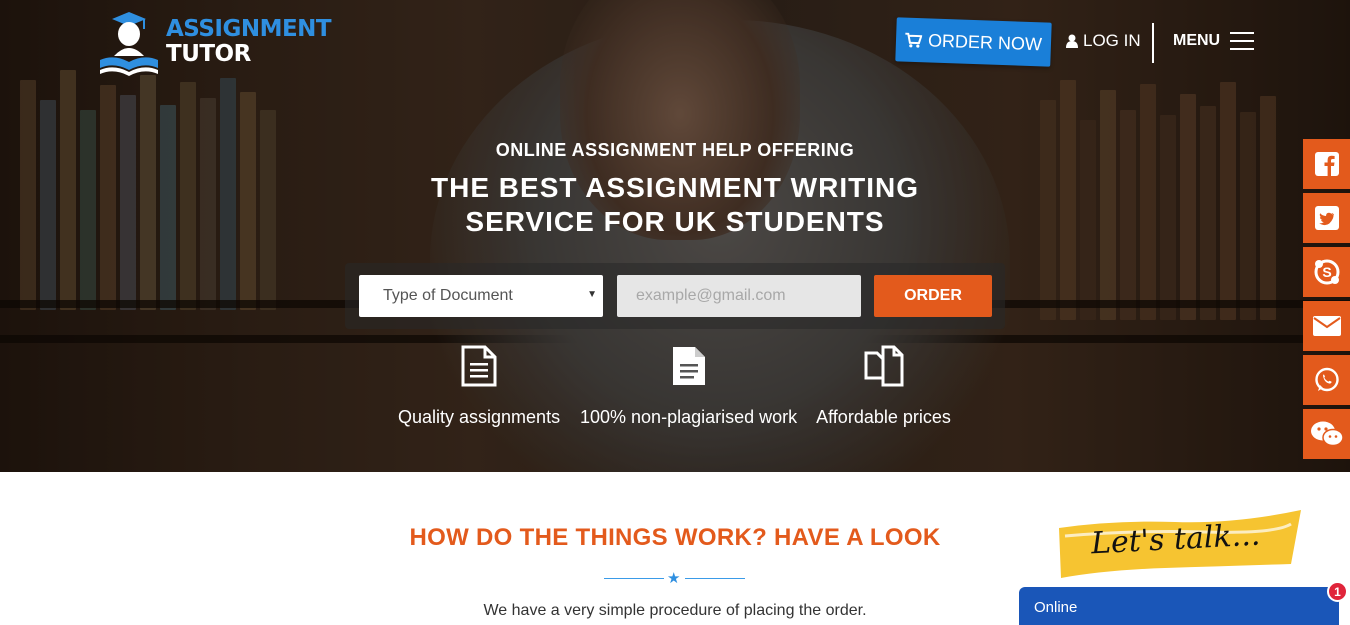 The width and height of the screenshot is (1350, 625). What do you see at coordinates (592, 294) in the screenshot?
I see `caret-down-icon: ▼` at bounding box center [592, 294].